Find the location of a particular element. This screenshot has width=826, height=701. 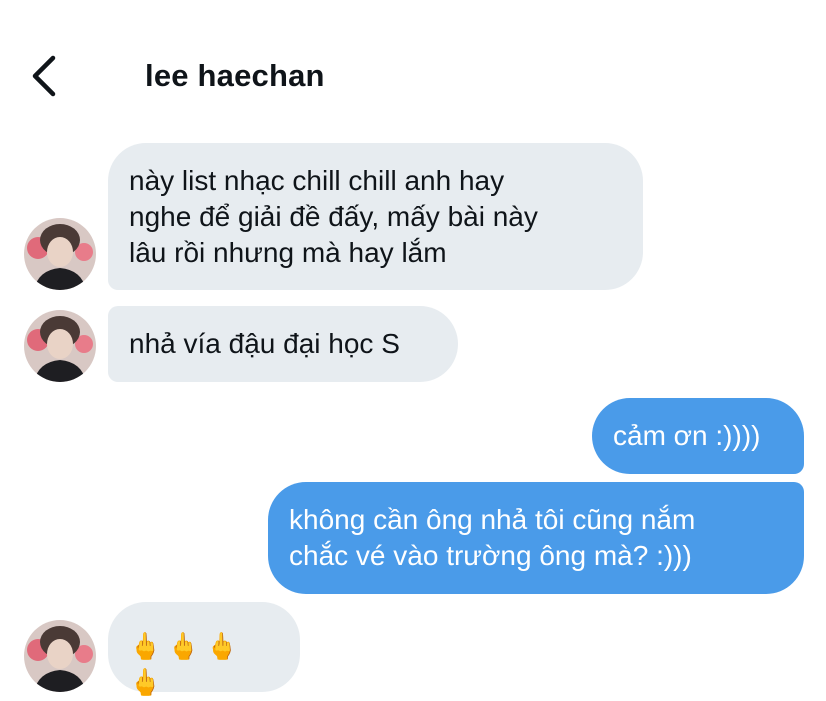

message-bubble-incoming: 🖕🖕🖕🖕 is located at coordinates (204, 649).